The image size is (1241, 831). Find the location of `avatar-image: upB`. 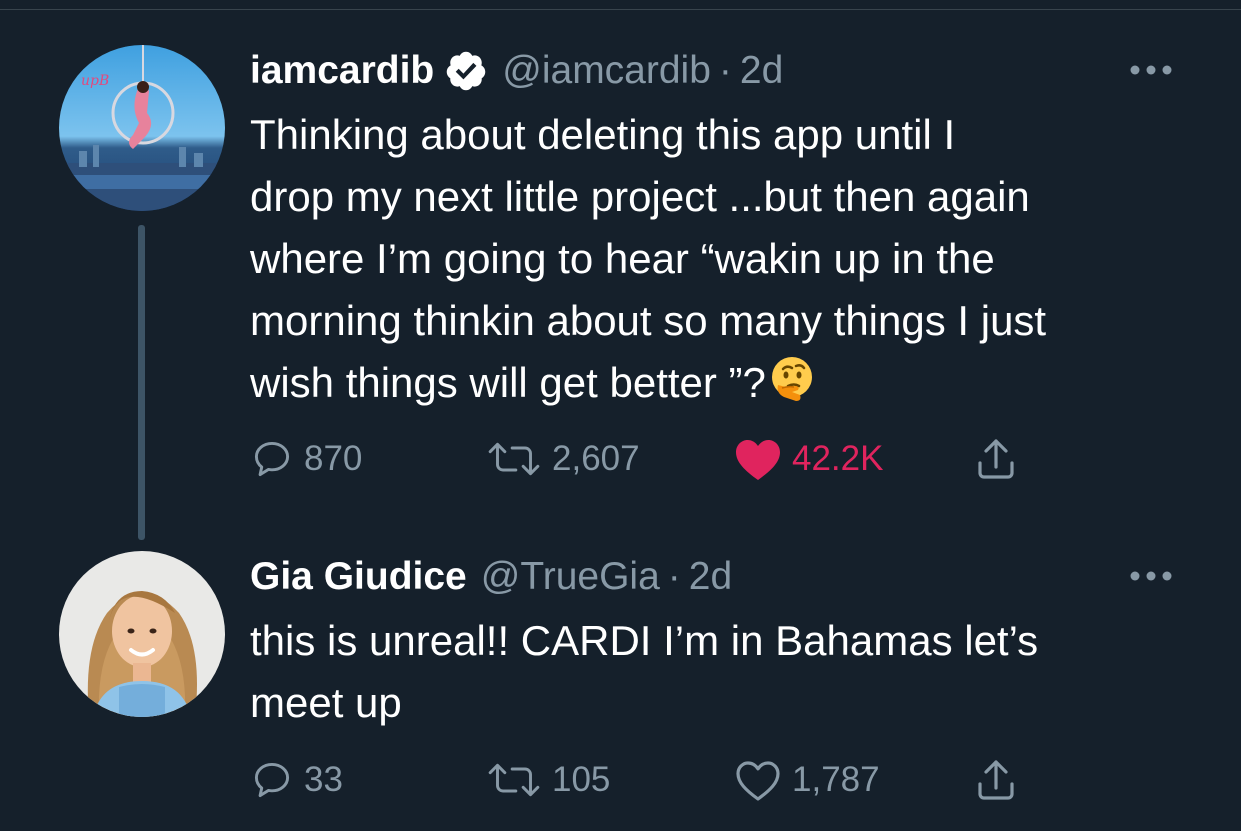

avatar-image: upB is located at coordinates (142, 128).